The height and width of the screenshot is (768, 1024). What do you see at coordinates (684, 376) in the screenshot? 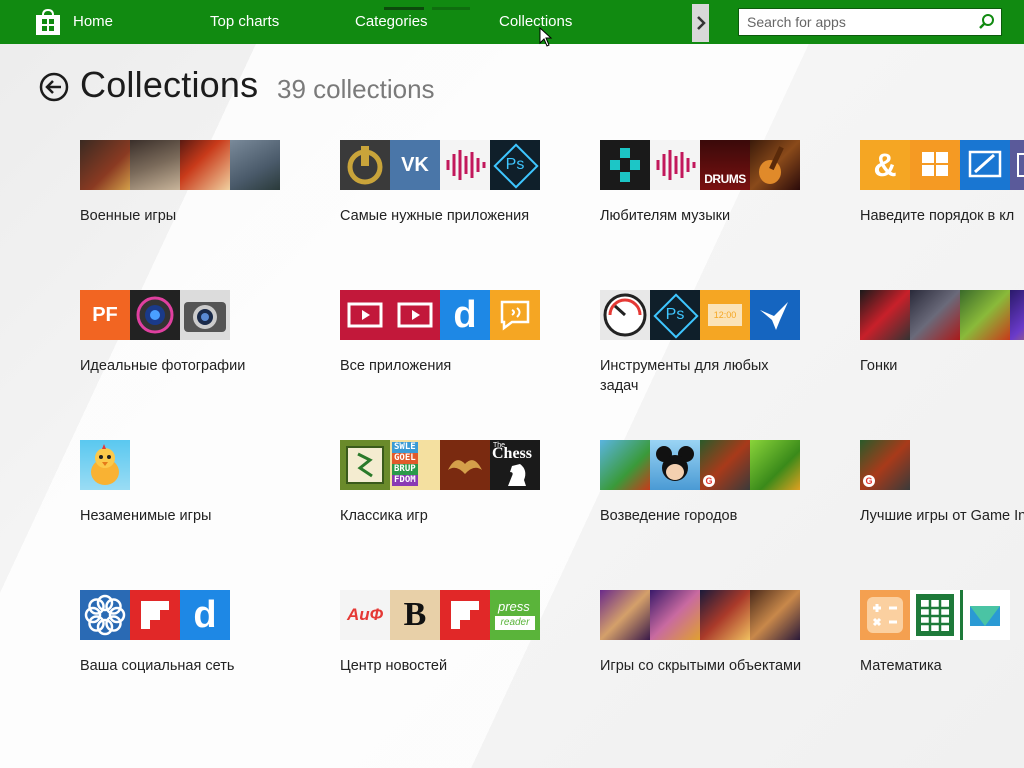
I see `collection-label: Инструменты для любых задач` at bounding box center [684, 376].